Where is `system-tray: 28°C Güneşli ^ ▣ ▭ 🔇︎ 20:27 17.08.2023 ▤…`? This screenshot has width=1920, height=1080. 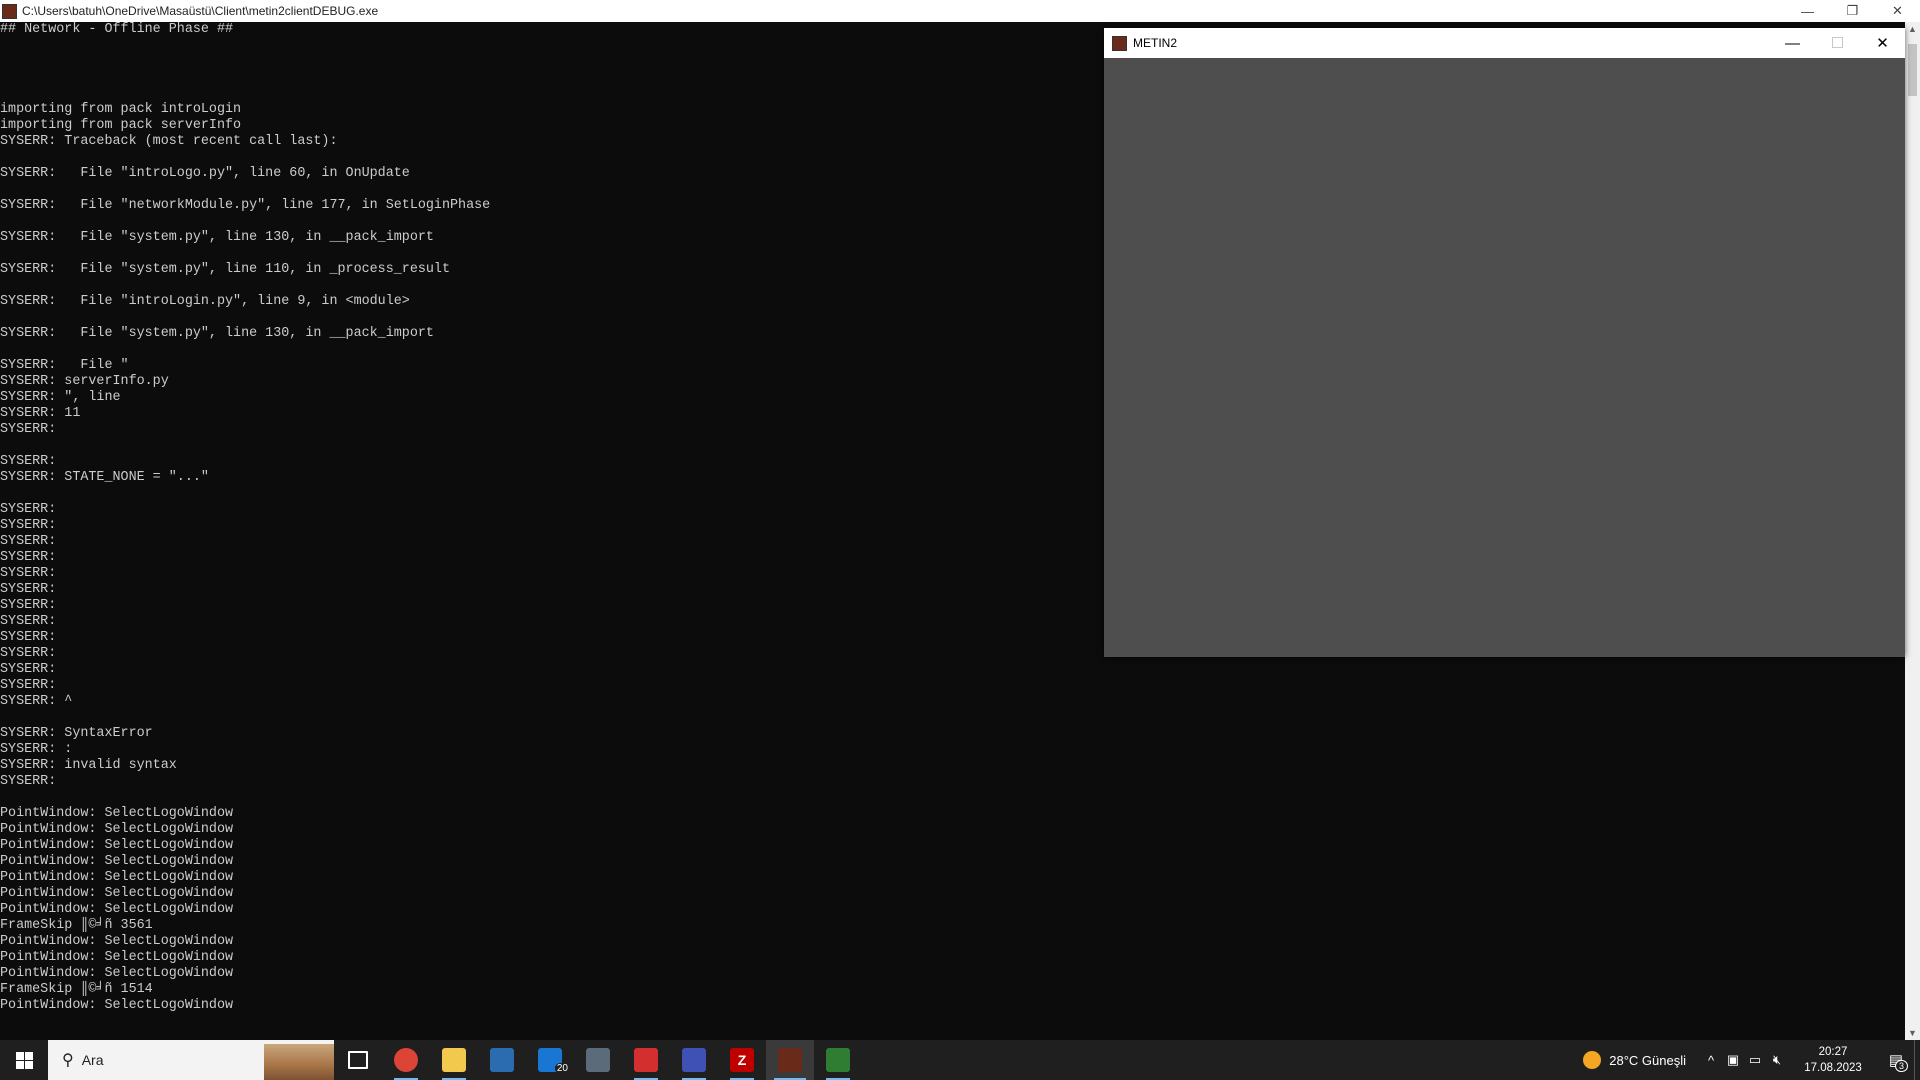
system-tray: 28°C Güneşli ^ ▣ ▭ 🔇︎ 20:27 17.08.2023 ▤… is located at coordinates (1751, 1060).